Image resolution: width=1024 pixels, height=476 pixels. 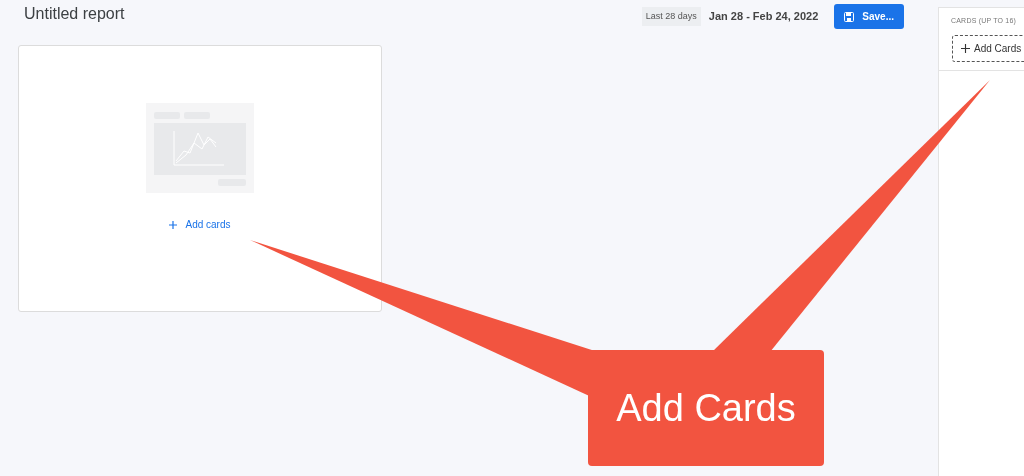 I want to click on date-range: Jan 28 - Feb 24, 2022, so click(x=763, y=16).